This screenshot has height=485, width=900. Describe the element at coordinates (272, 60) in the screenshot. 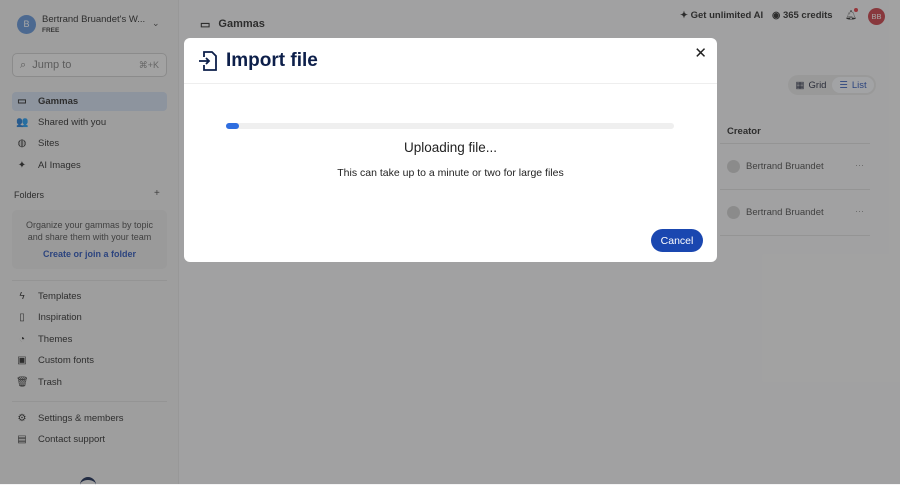

I see `dialog-title: Import file` at that location.